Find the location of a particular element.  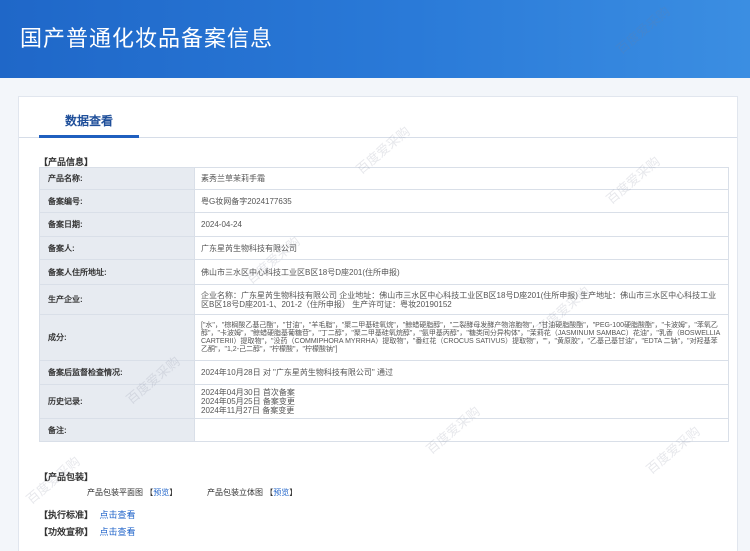

row-key: 备案日期: is located at coordinates (117, 224).